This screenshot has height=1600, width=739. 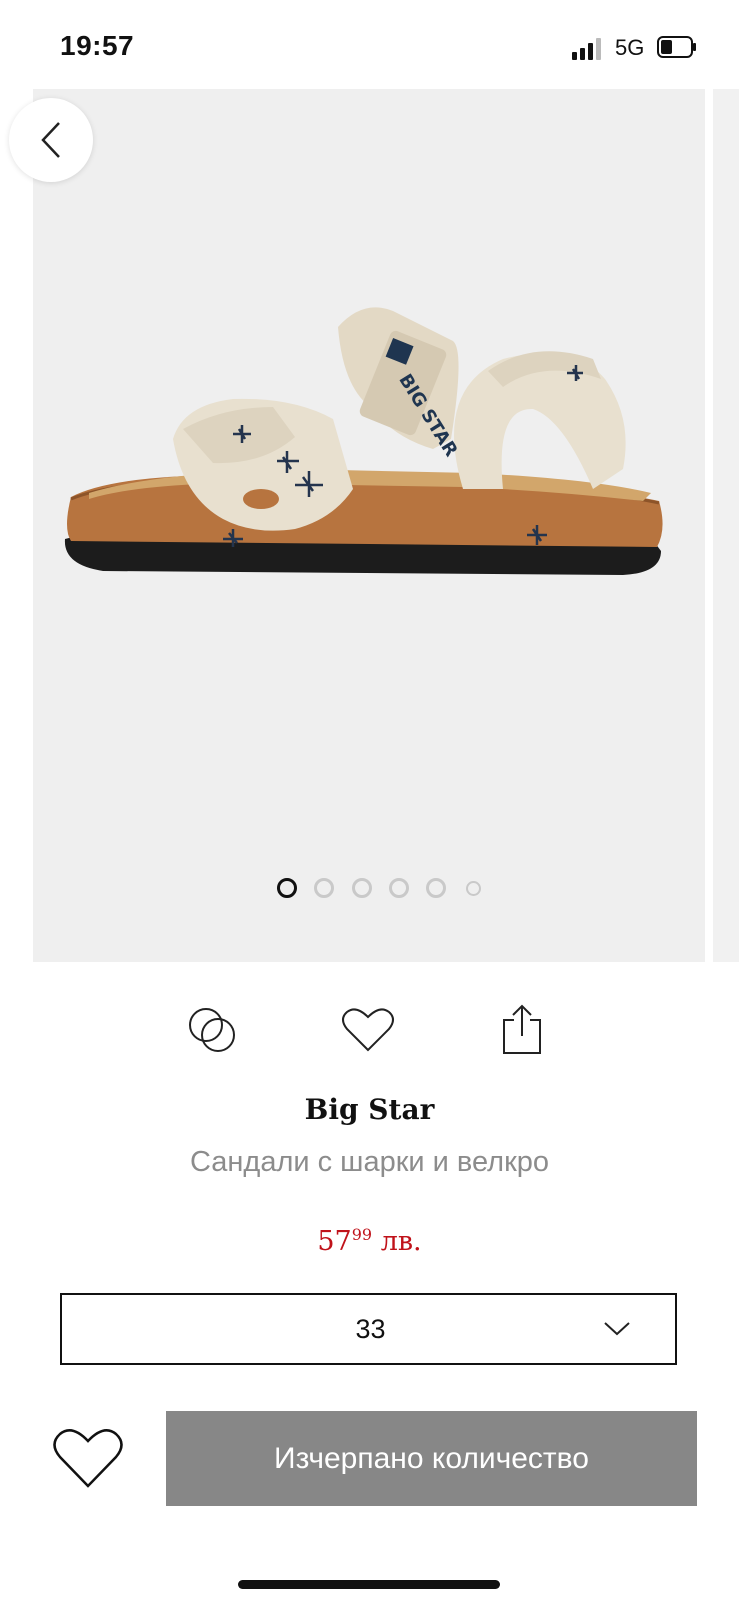 What do you see at coordinates (431, 1458) in the screenshot?
I see `out-of-stock-button: Изчерпано количество` at bounding box center [431, 1458].